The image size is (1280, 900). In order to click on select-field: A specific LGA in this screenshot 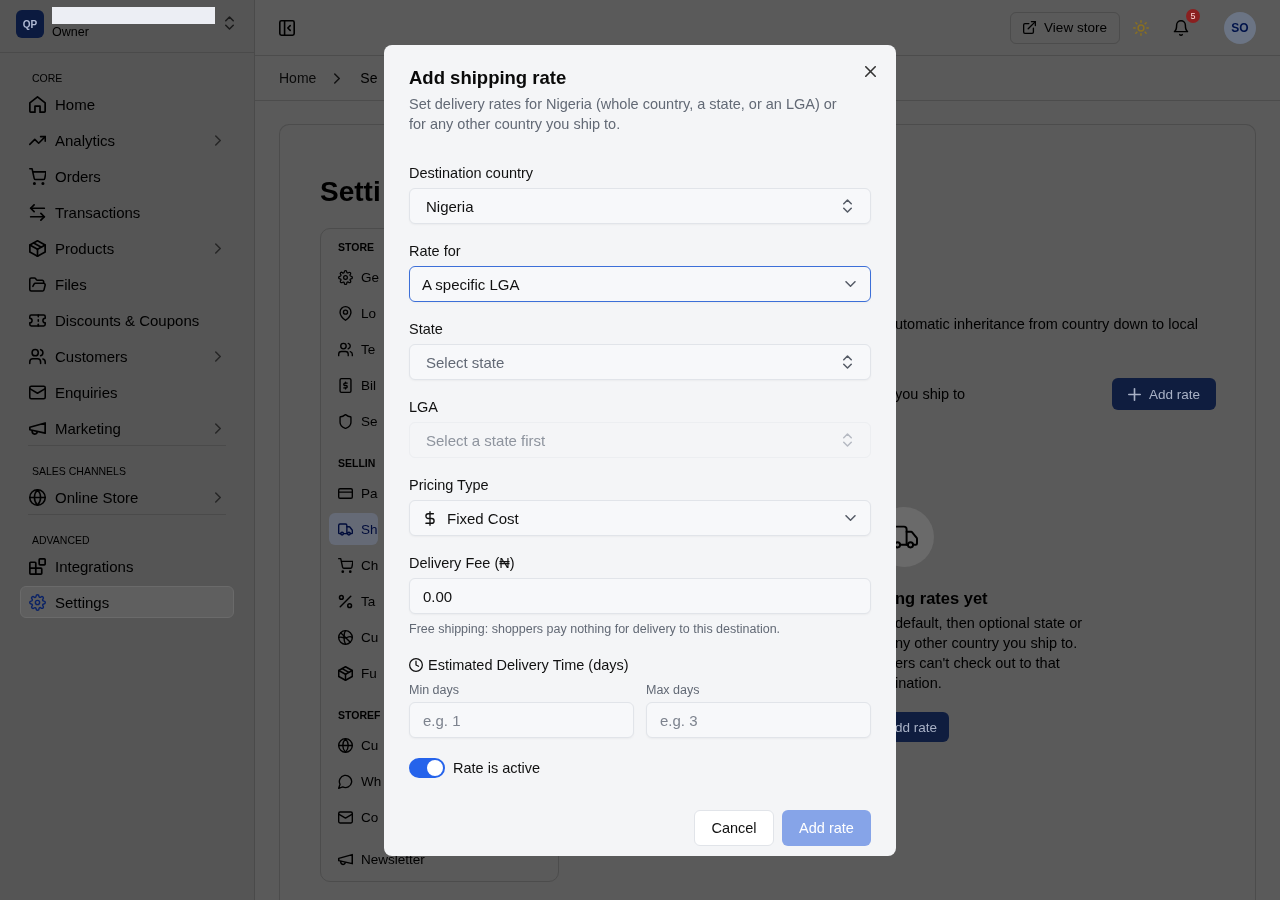, I will do `click(640, 284)`.